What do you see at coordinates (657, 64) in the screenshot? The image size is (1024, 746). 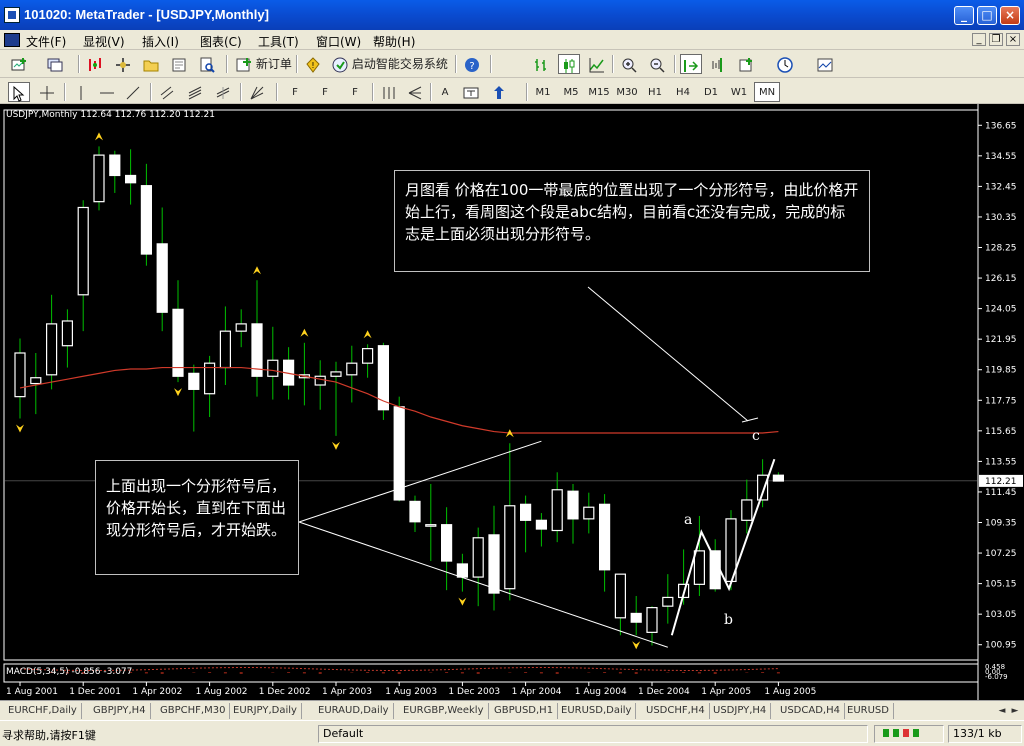 I see `zoom-out-icon` at bounding box center [657, 64].